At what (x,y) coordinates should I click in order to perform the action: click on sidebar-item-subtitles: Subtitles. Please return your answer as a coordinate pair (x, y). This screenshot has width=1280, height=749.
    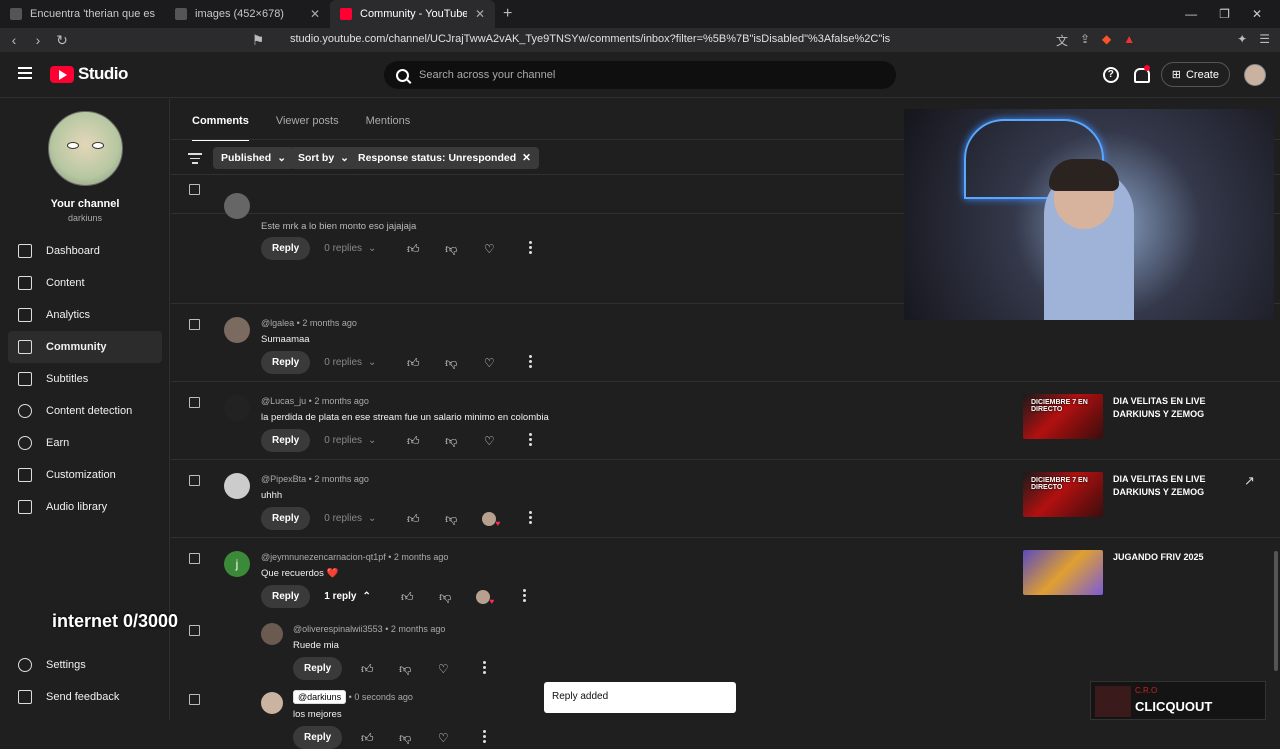
    Looking at the image, I should click on (85, 379).